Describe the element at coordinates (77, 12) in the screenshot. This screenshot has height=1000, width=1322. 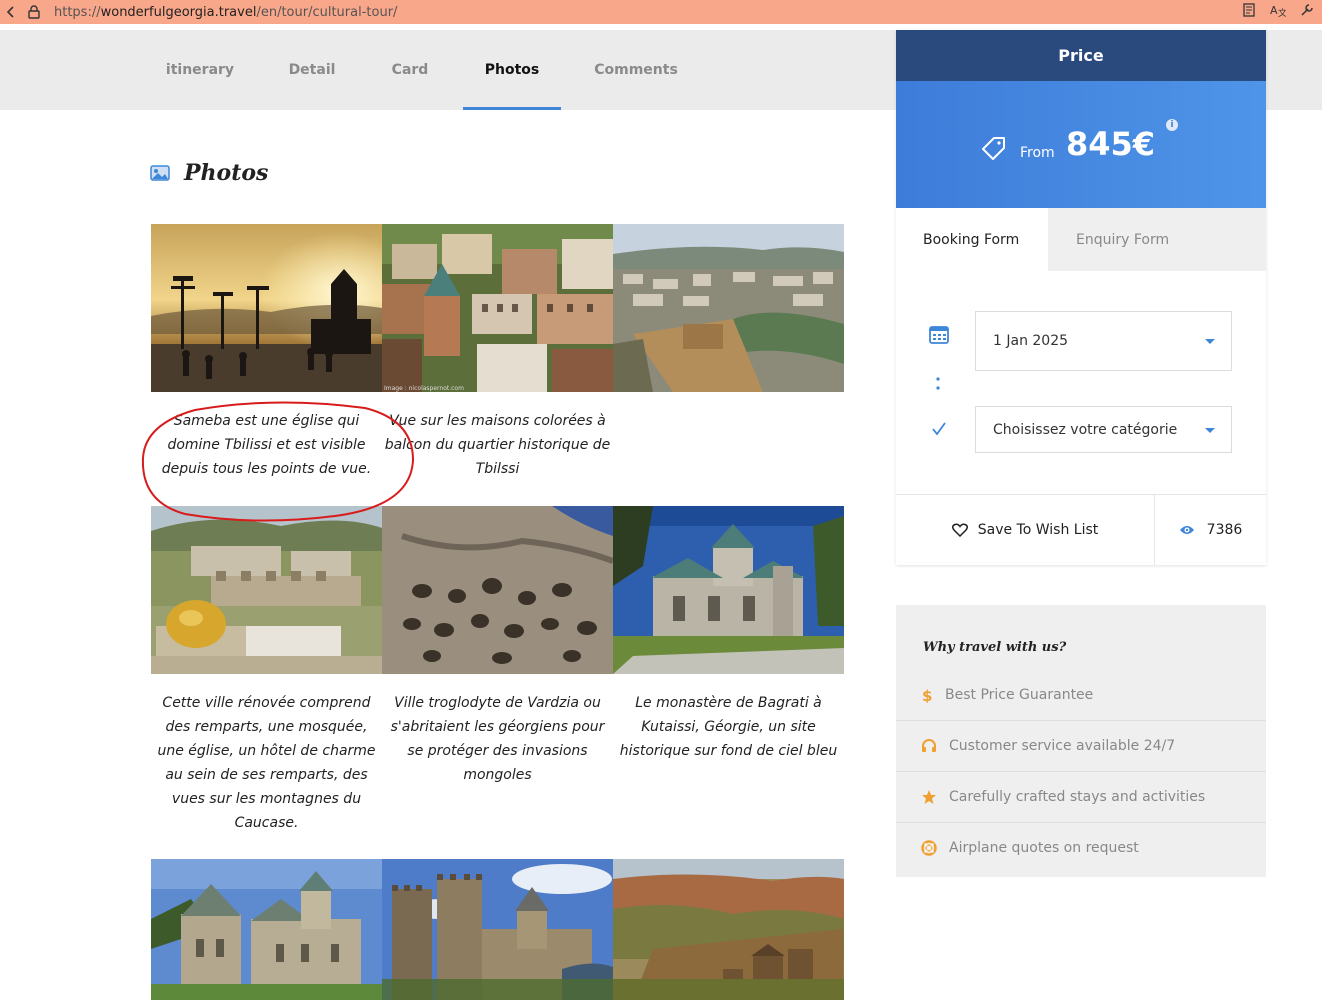
I see `url-scheme: https://` at that location.